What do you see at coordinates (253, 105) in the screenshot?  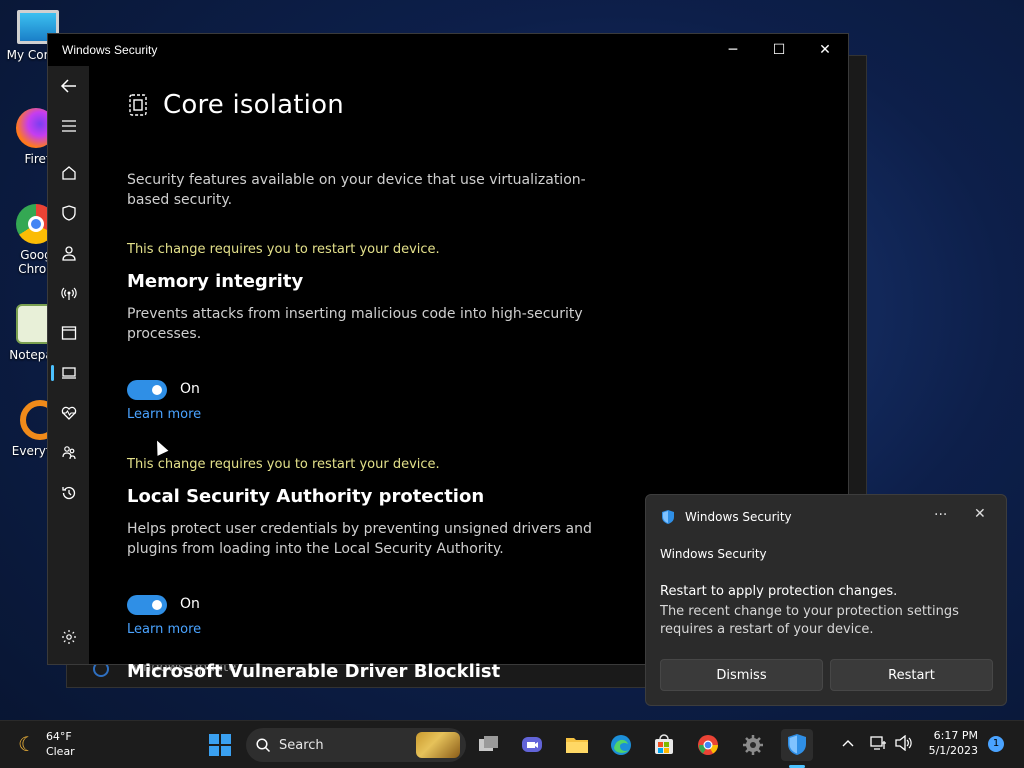 I see `page-title: Core isolation` at bounding box center [253, 105].